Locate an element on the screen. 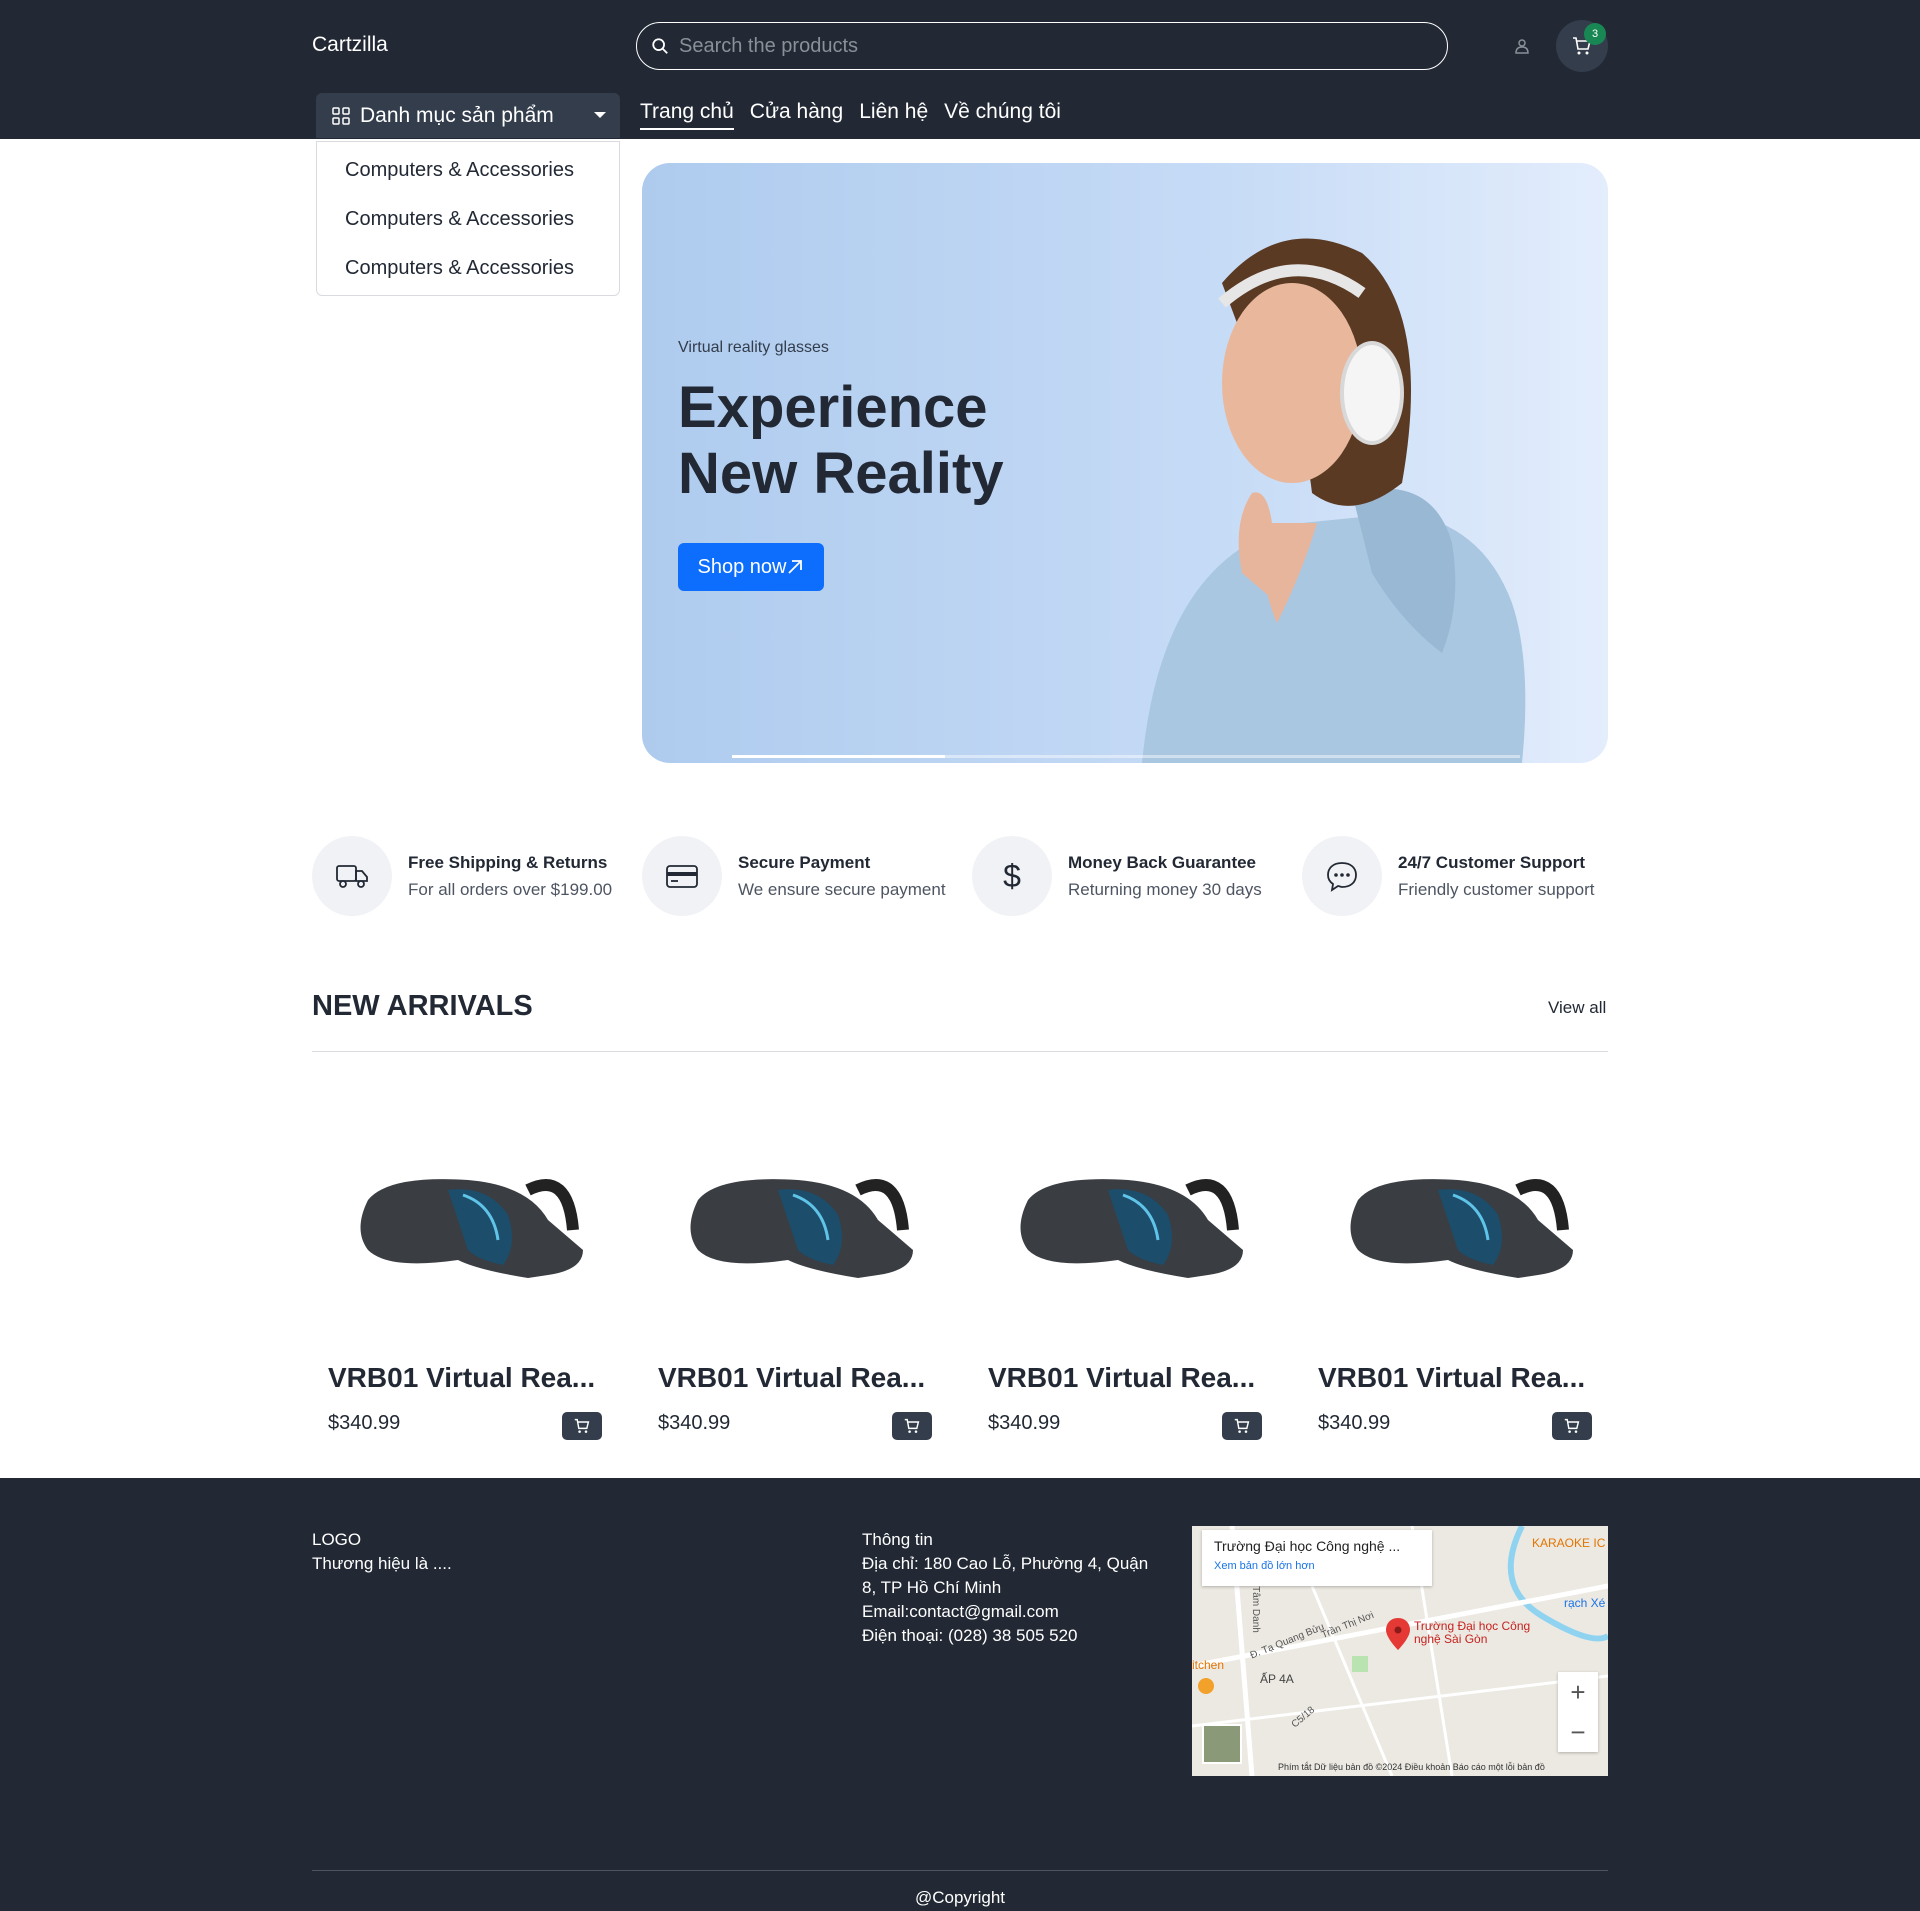 The image size is (1920, 1911). feature-payment: Secure Payment We ensure secure payment is located at coordinates (794, 876).